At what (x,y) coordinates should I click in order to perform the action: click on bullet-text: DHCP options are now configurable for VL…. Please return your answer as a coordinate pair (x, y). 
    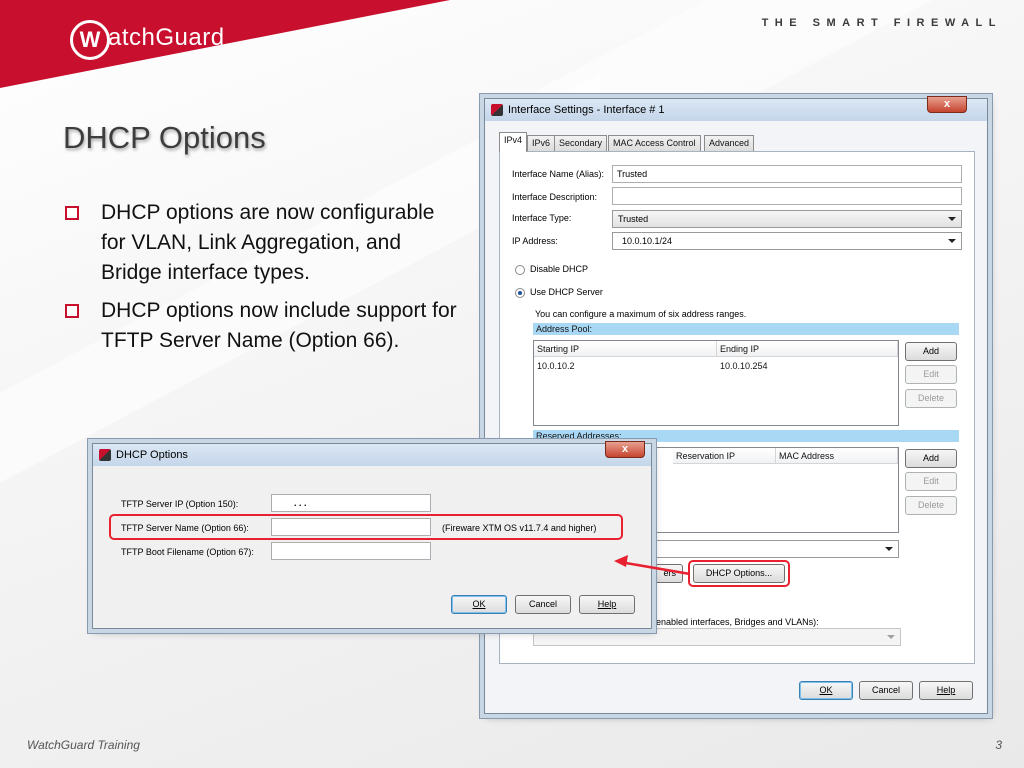
    Looking at the image, I should click on (268, 242).